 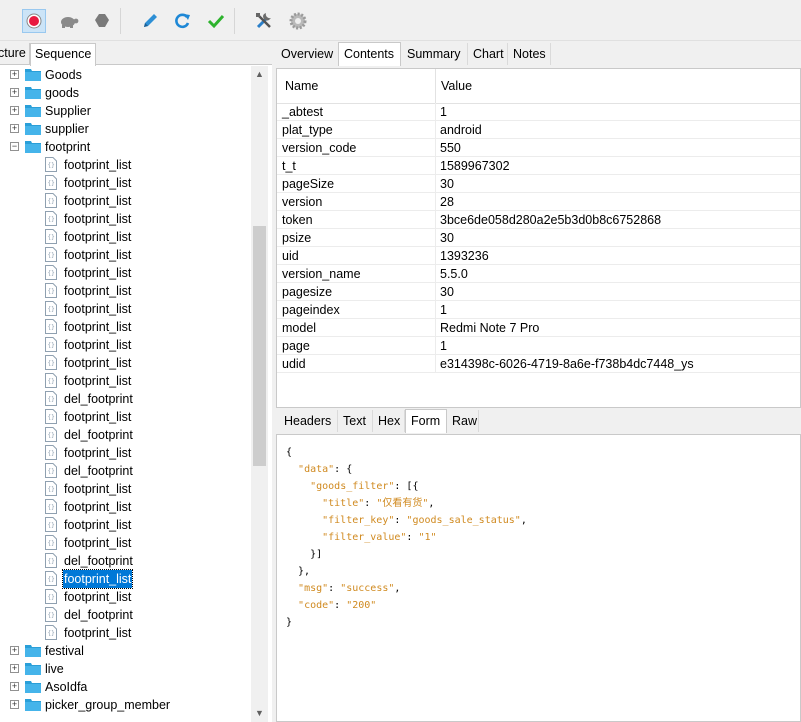 What do you see at coordinates (298, 21) in the screenshot?
I see `settings-gear-button` at bounding box center [298, 21].